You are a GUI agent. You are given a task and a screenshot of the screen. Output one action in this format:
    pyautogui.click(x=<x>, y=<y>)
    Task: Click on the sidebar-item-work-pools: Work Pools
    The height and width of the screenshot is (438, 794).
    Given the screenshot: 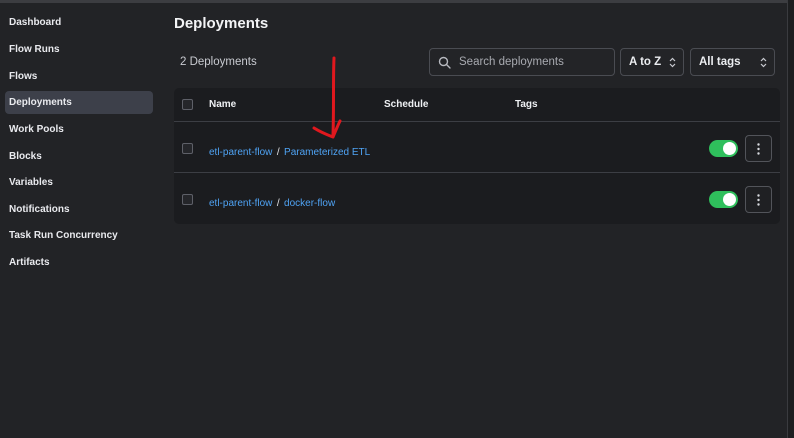 What is the action you would take?
    pyautogui.click(x=79, y=129)
    